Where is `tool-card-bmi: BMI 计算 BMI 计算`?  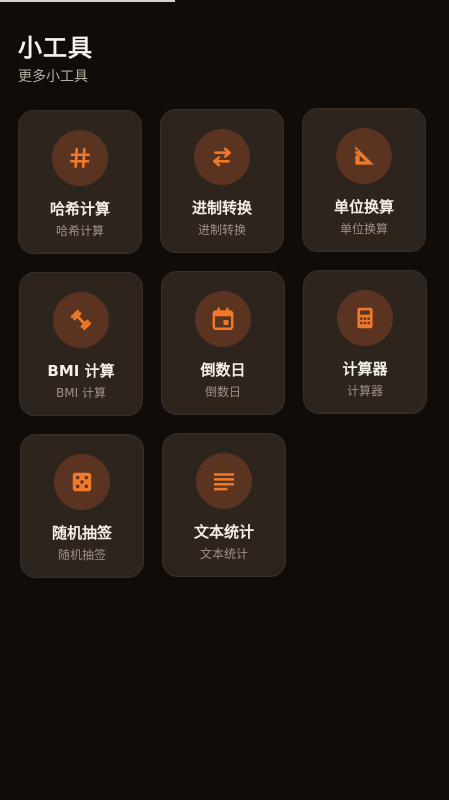
tool-card-bmi: BMI 计算 BMI 计算 is located at coordinates (81, 344).